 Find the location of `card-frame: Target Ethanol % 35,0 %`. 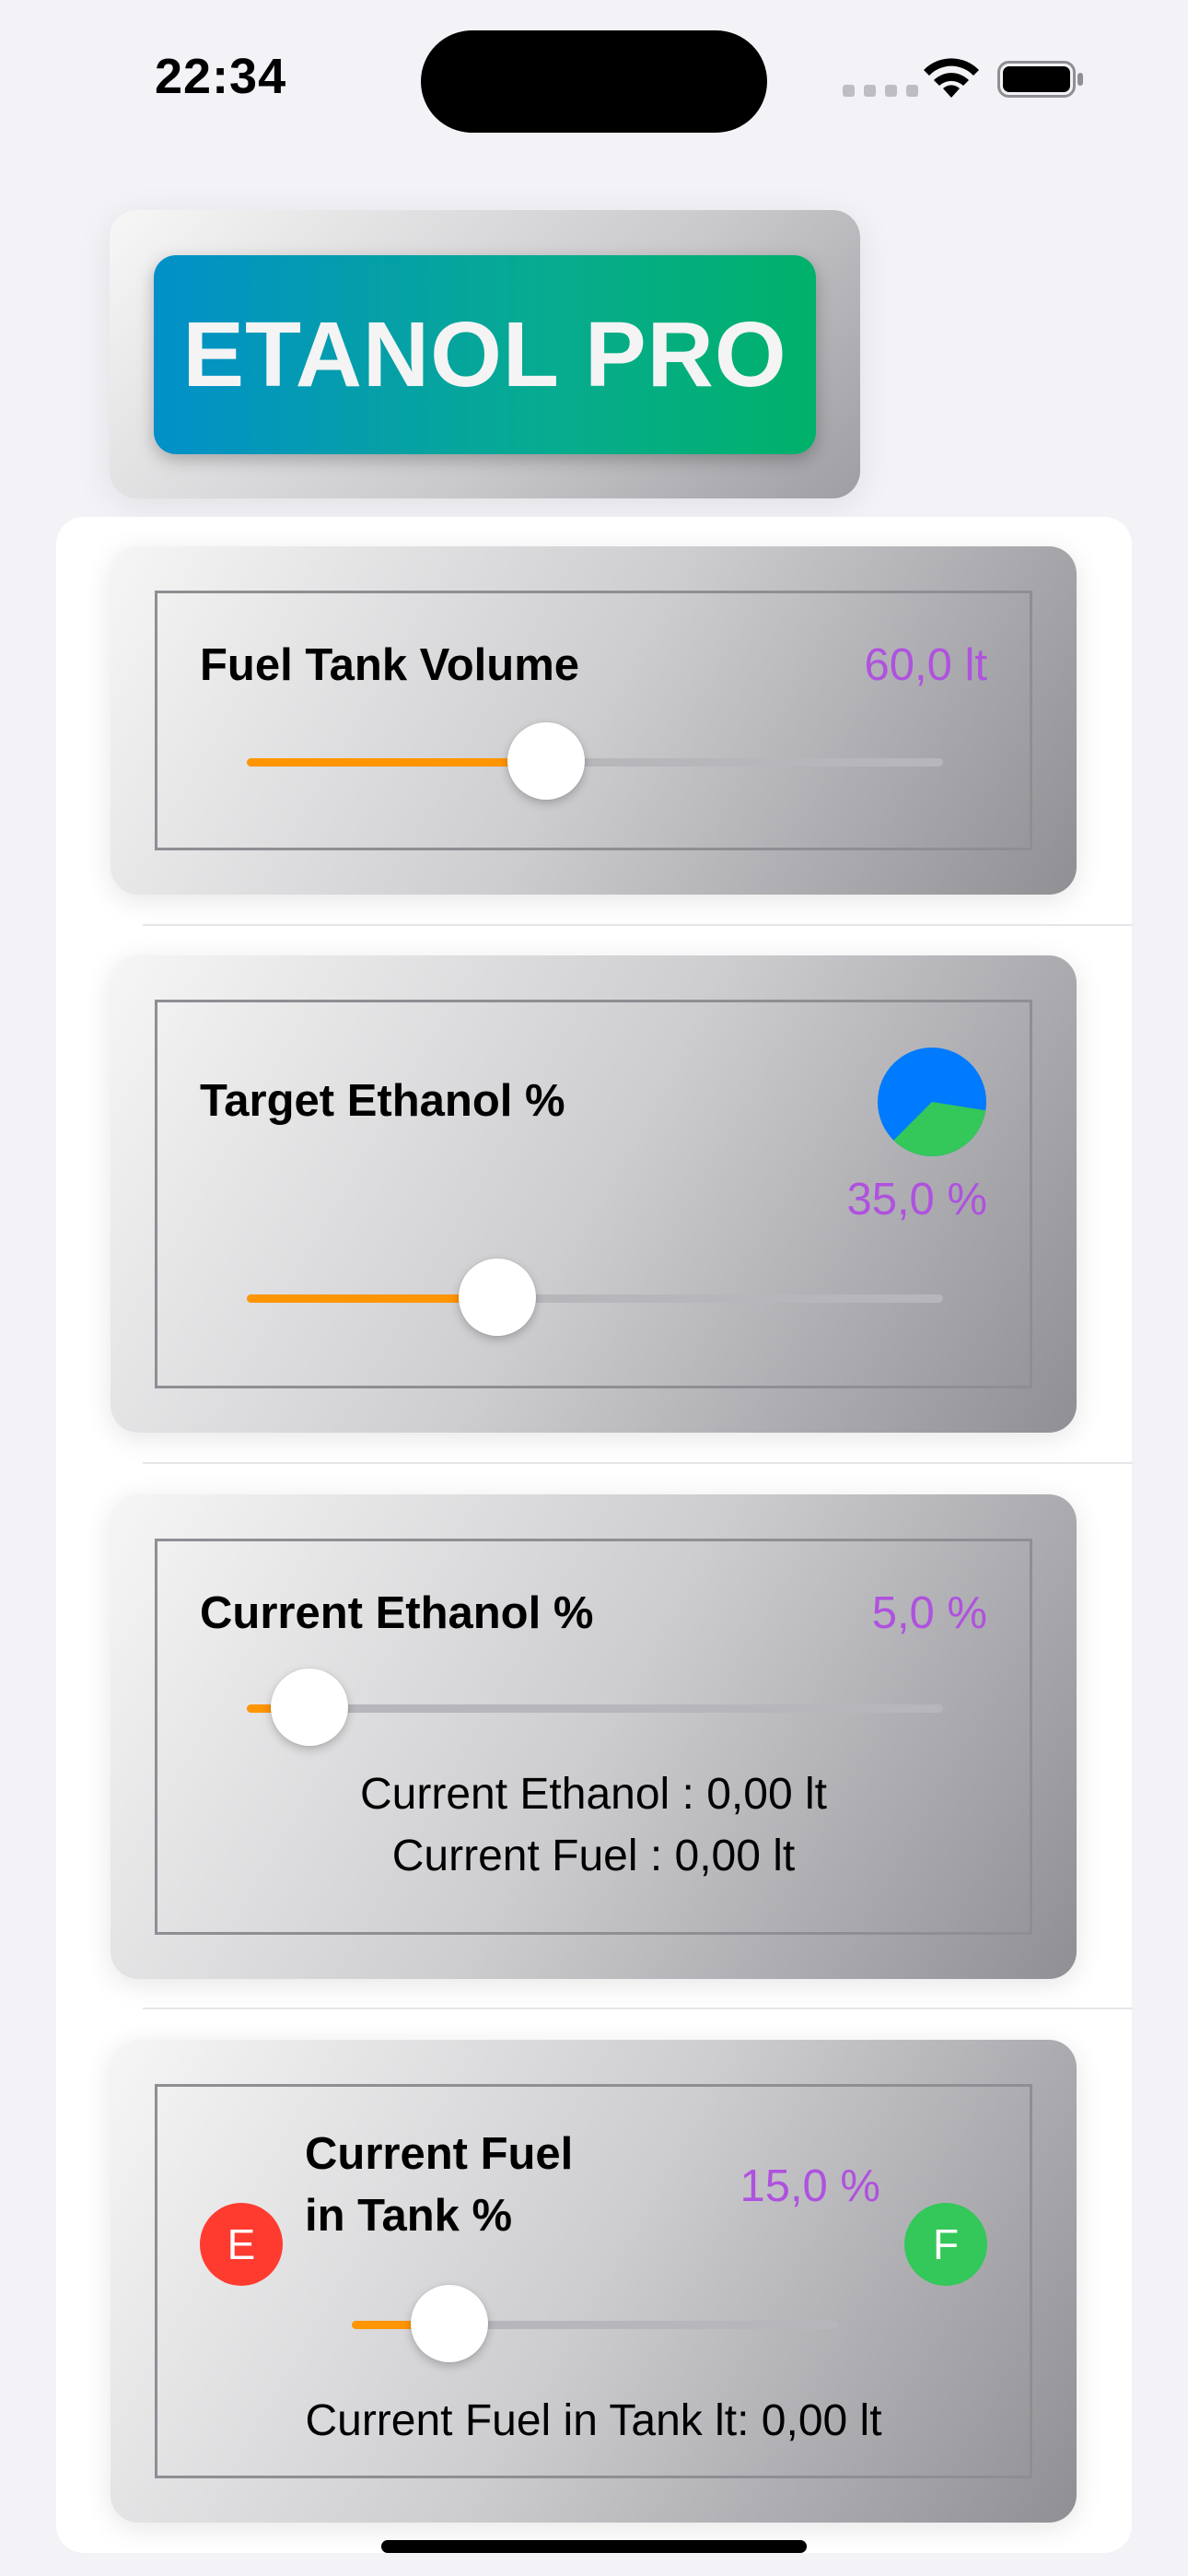

card-frame: Target Ethanol % 35,0 % is located at coordinates (593, 1194).